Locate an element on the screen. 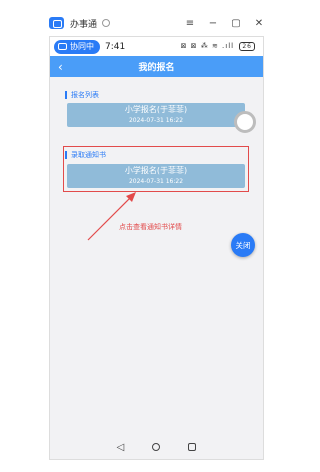  annotation-arrow is located at coordinates (111, 216).